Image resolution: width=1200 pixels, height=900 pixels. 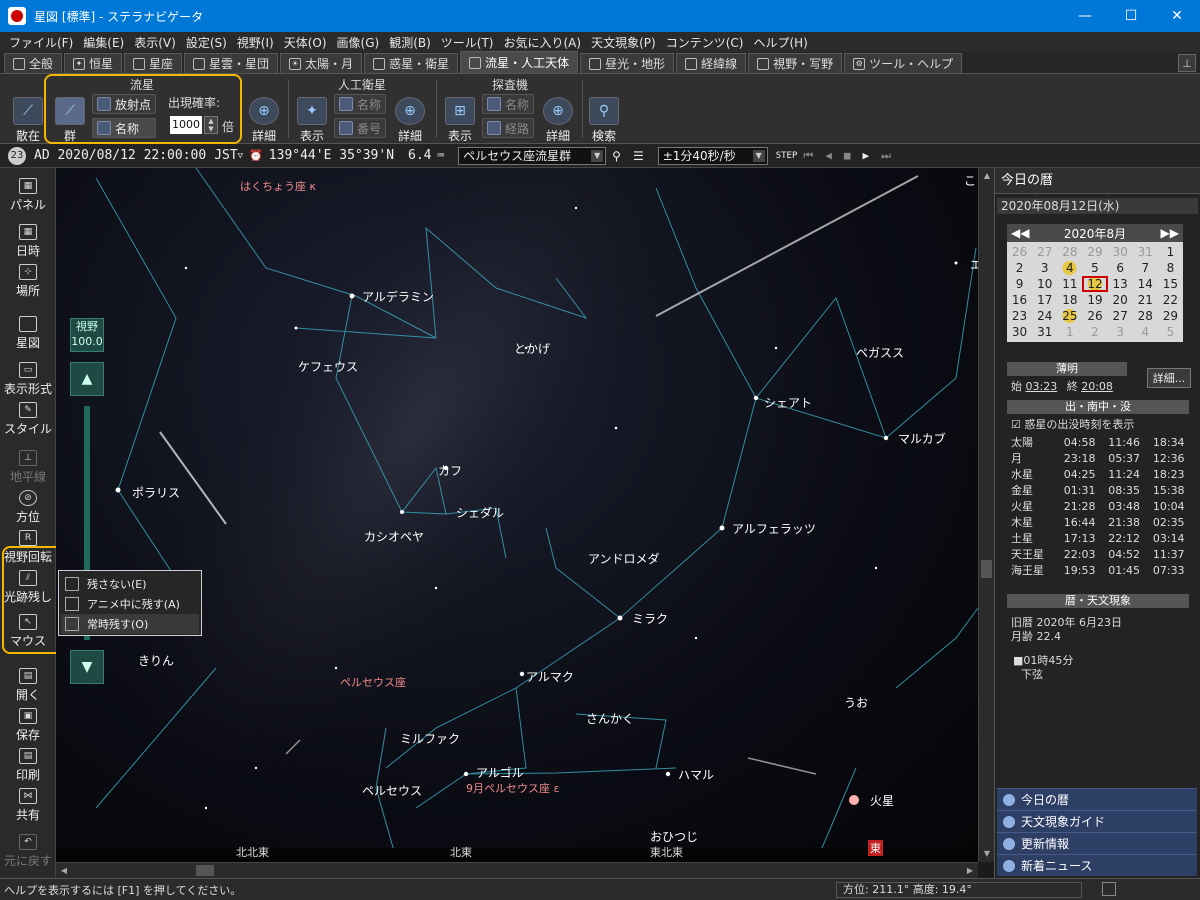 I want to click on calendar-day: 22, so click(x=1170, y=300).